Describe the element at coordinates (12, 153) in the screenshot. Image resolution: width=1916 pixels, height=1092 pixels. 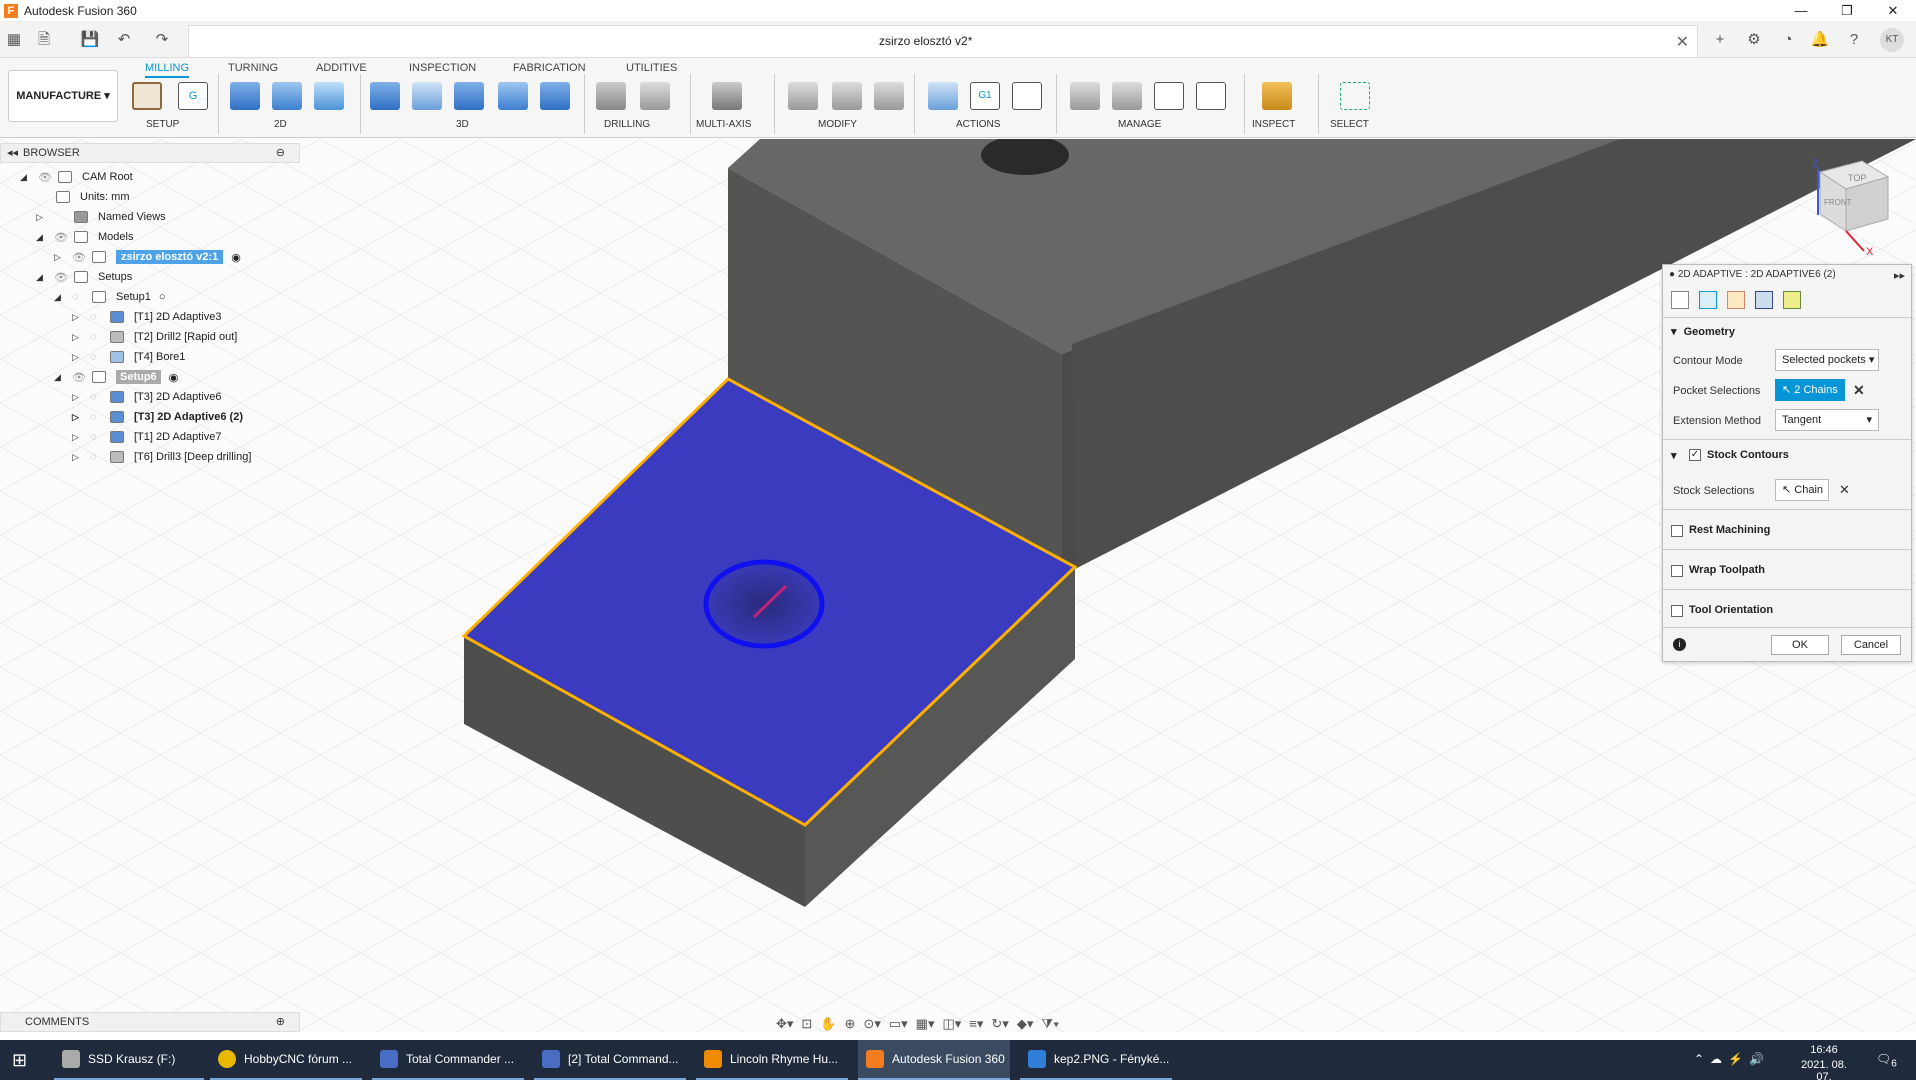
I see `collapse-browser-icon: ◂◂` at that location.